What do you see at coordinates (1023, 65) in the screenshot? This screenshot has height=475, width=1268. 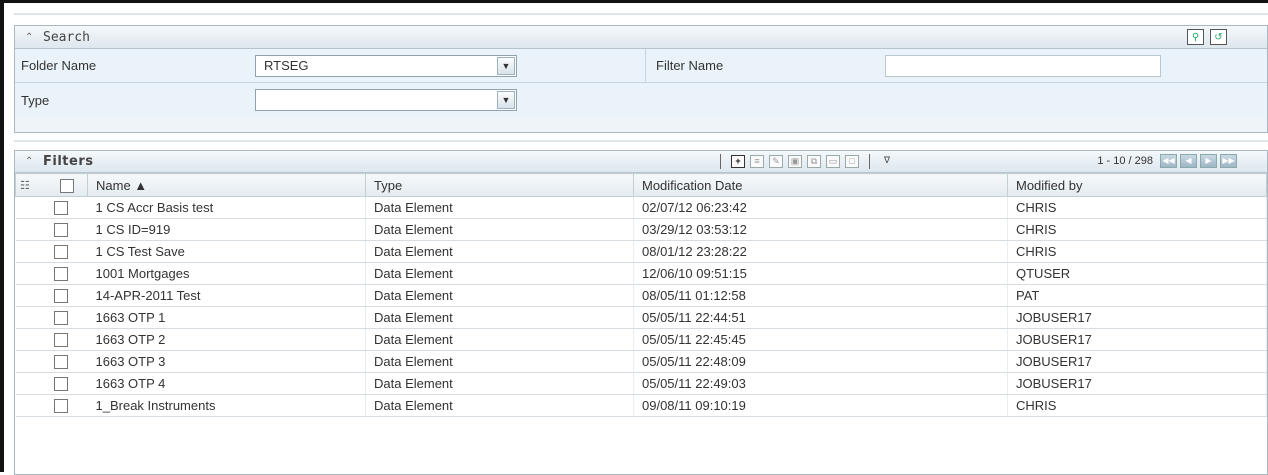 I see `filter-name-input` at bounding box center [1023, 65].